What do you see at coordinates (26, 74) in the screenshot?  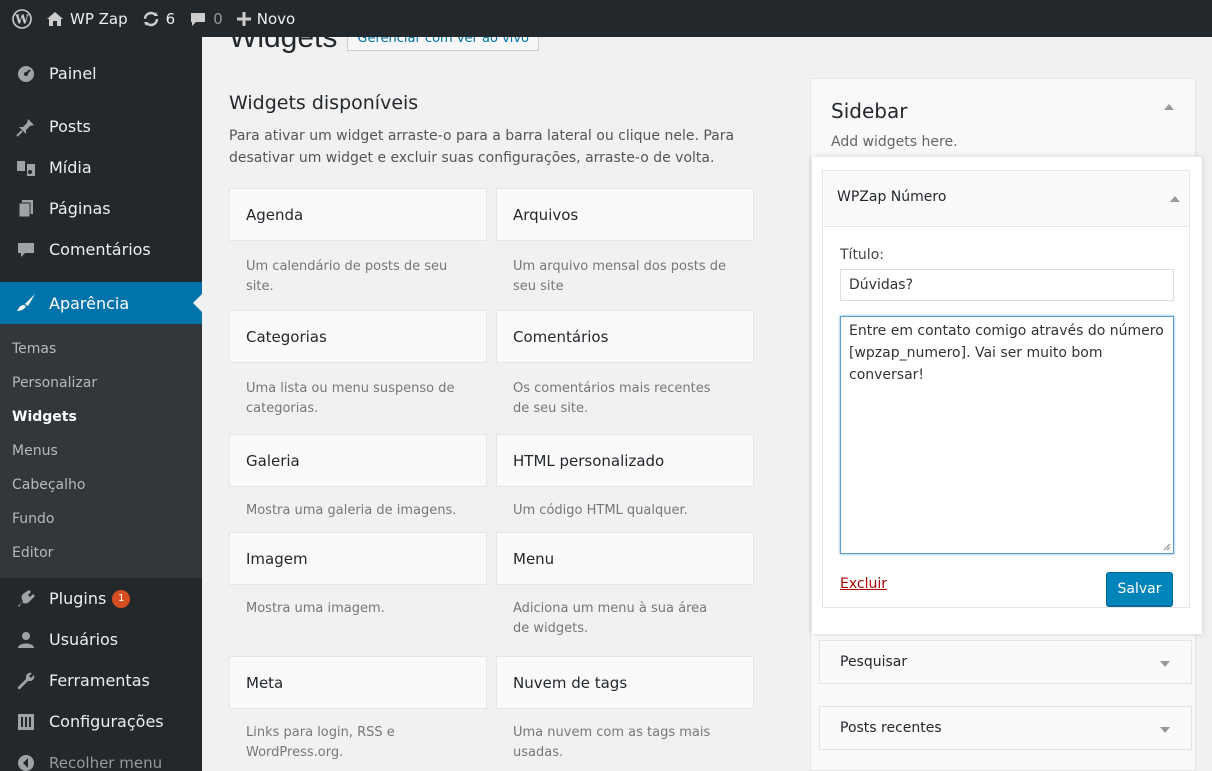 I see `dashboard-icon` at bounding box center [26, 74].